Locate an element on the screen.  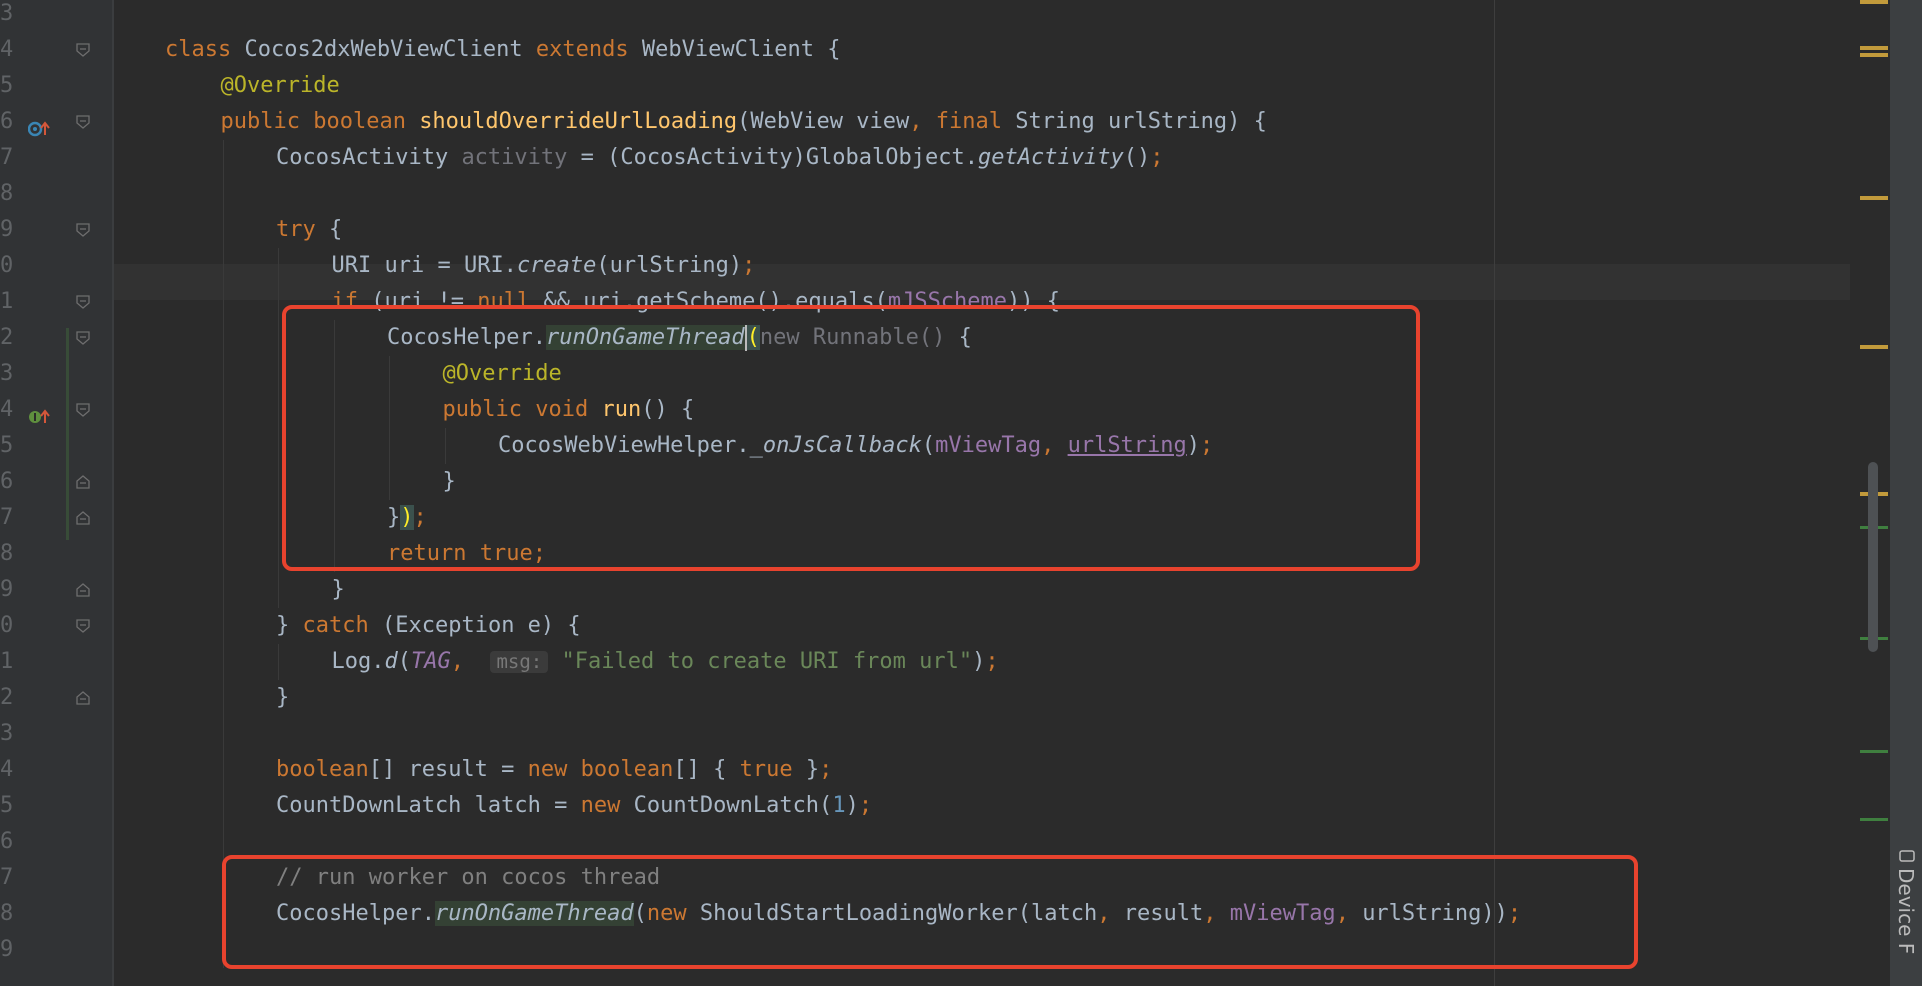
code-token: (uri != is located at coordinates (424, 301).